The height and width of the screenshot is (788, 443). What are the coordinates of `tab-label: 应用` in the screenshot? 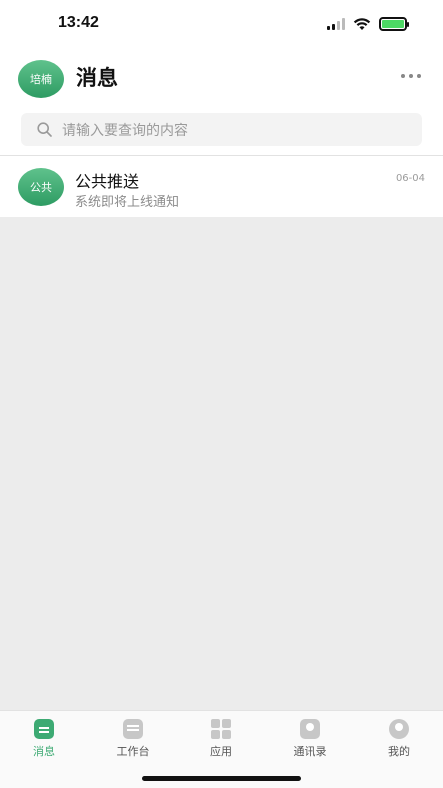 It's located at (221, 751).